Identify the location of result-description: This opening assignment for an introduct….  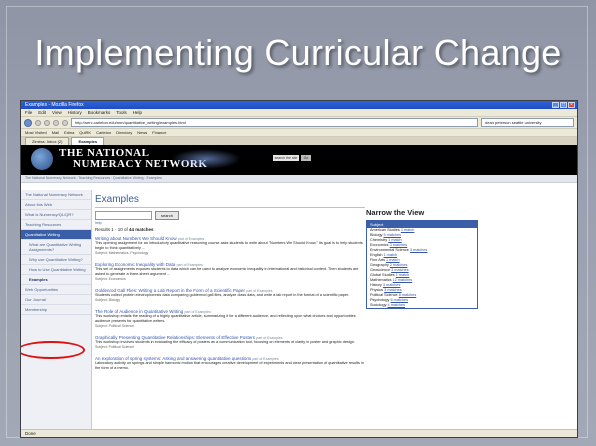
(229, 245).